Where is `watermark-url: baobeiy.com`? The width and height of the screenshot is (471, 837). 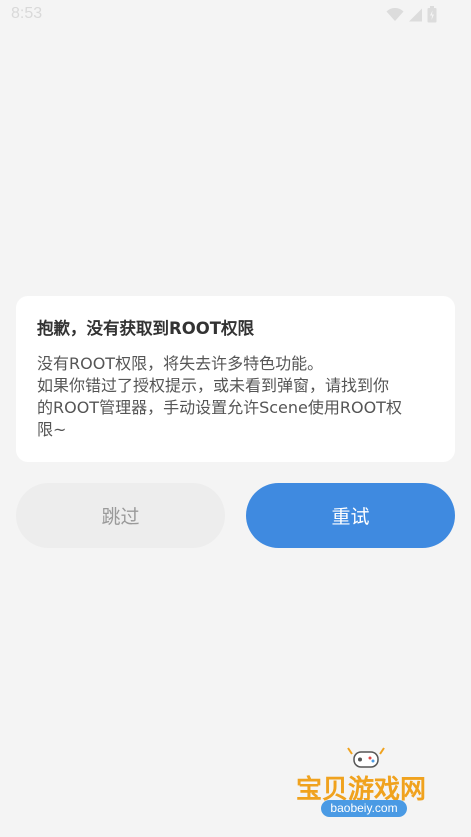 watermark-url: baobeiy.com is located at coordinates (364, 808).